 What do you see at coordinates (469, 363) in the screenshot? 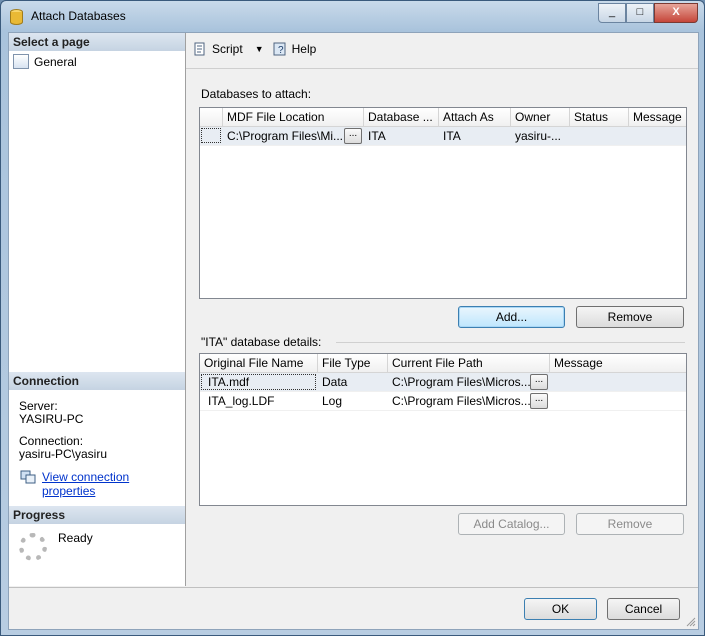
I see `column-header: Current File Path` at bounding box center [469, 363].